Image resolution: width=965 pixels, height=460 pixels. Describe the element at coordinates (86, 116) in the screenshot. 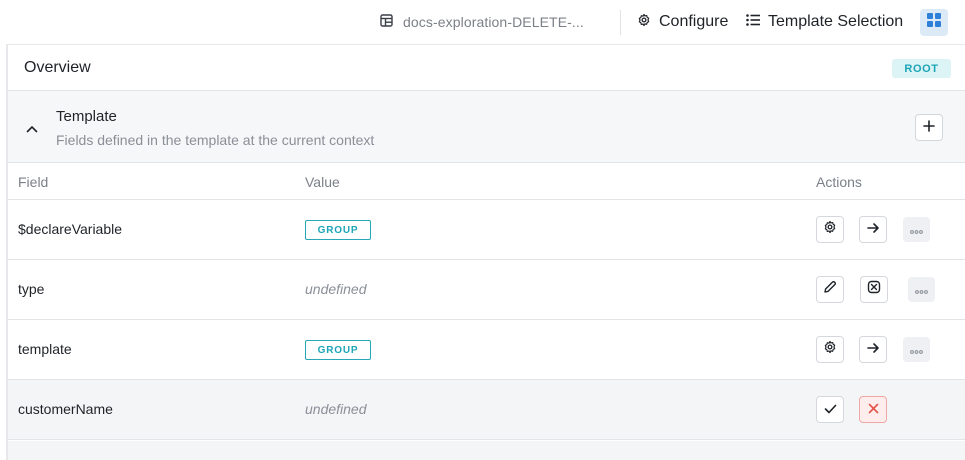

I see `section-title: Template` at that location.